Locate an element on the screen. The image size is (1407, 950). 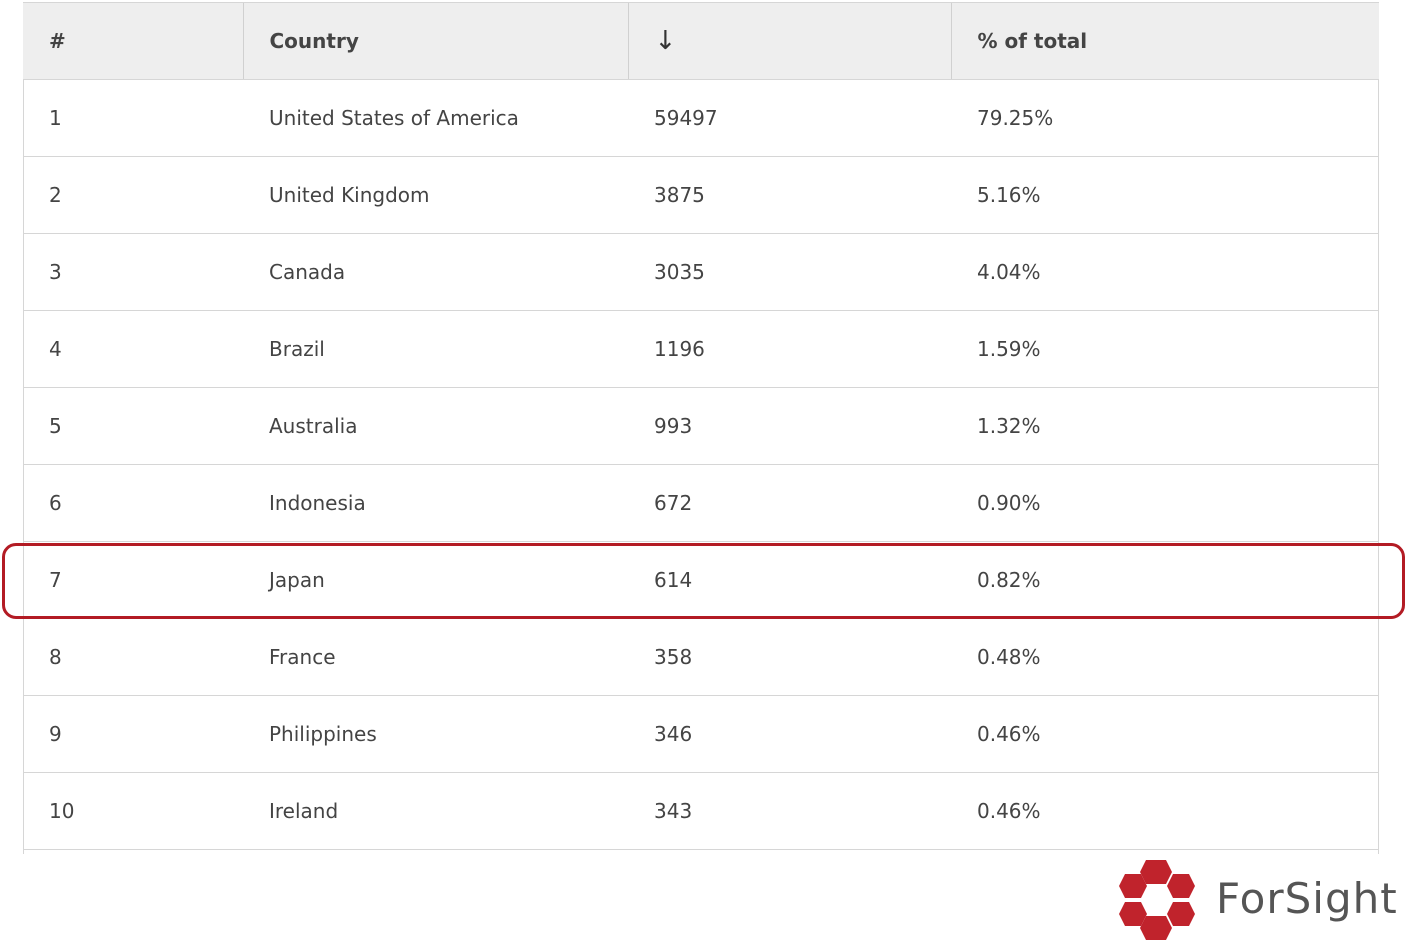
cell-country: France is located at coordinates (435, 657).